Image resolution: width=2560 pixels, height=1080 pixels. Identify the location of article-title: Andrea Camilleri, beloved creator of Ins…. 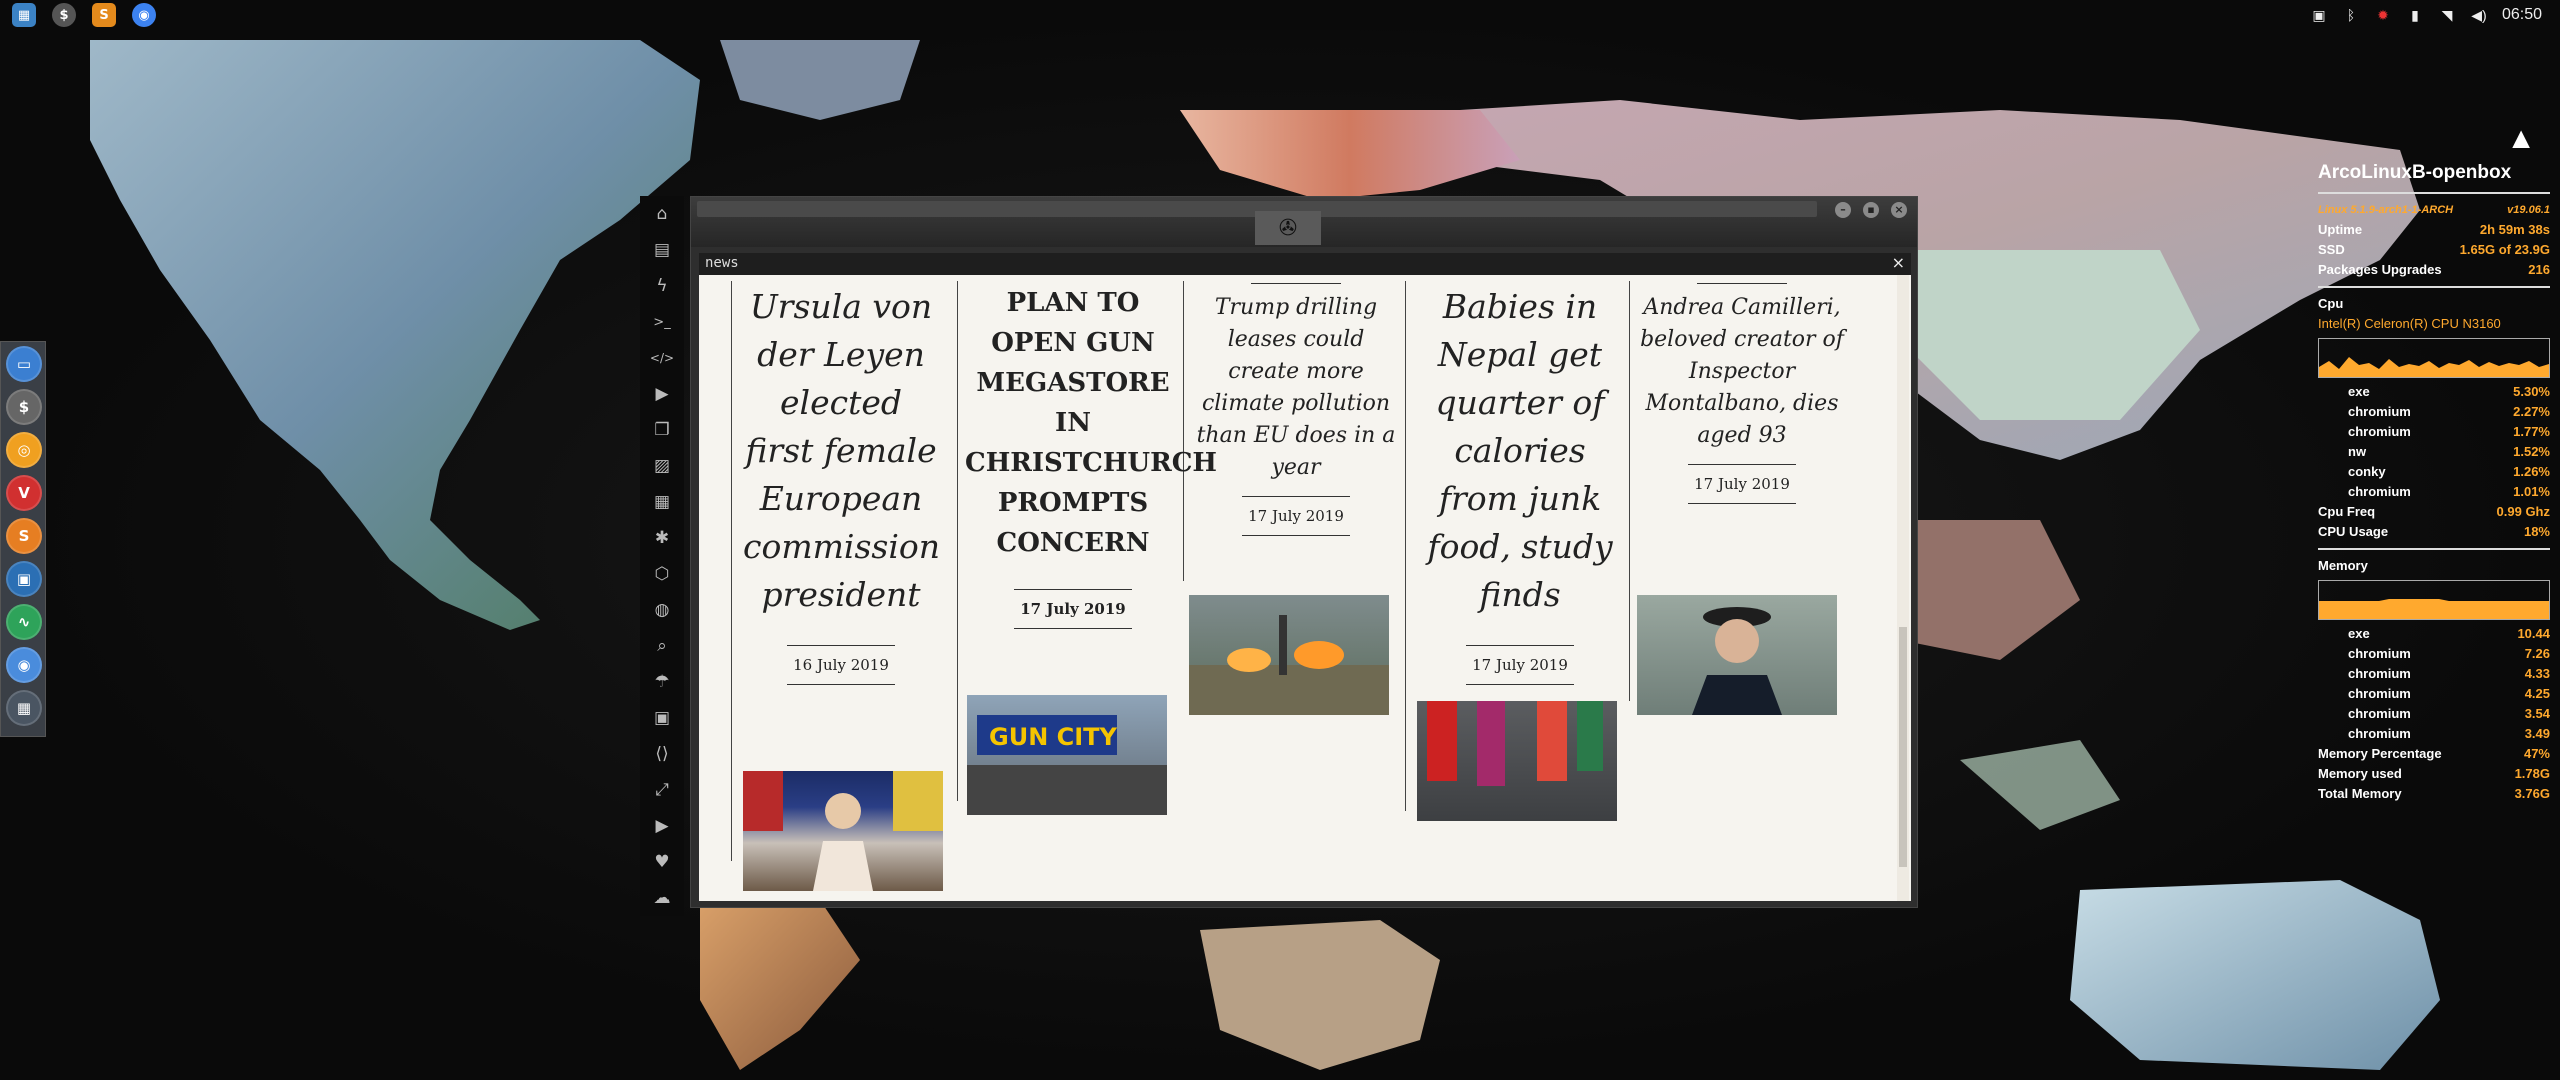
(1742, 372).